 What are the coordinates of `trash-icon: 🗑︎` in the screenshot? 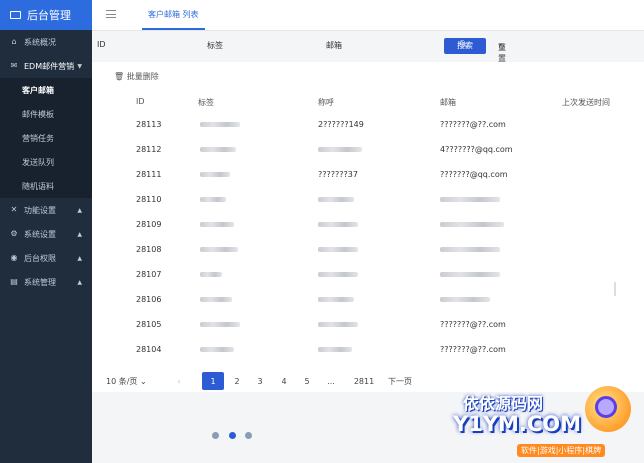 It's located at (119, 76).